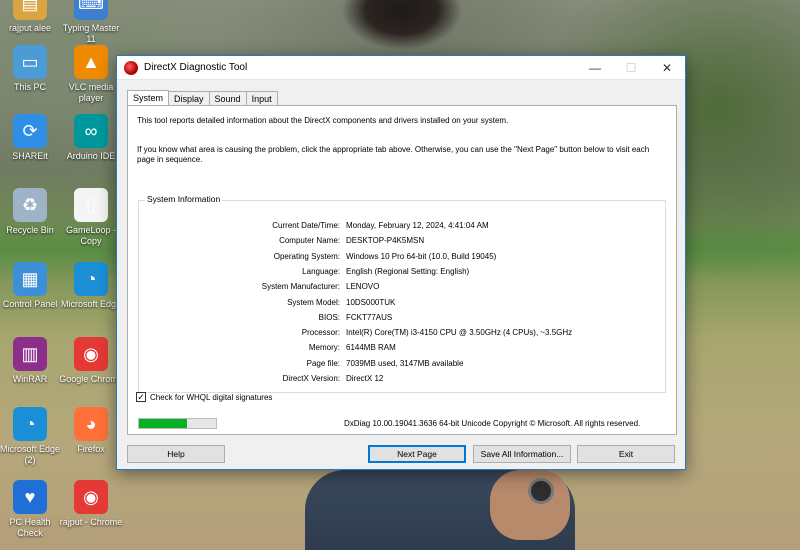 This screenshot has width=800, height=550. What do you see at coordinates (403, 305) in the screenshot?
I see `info-row-model: System Model: 10DS000TUK` at bounding box center [403, 305].